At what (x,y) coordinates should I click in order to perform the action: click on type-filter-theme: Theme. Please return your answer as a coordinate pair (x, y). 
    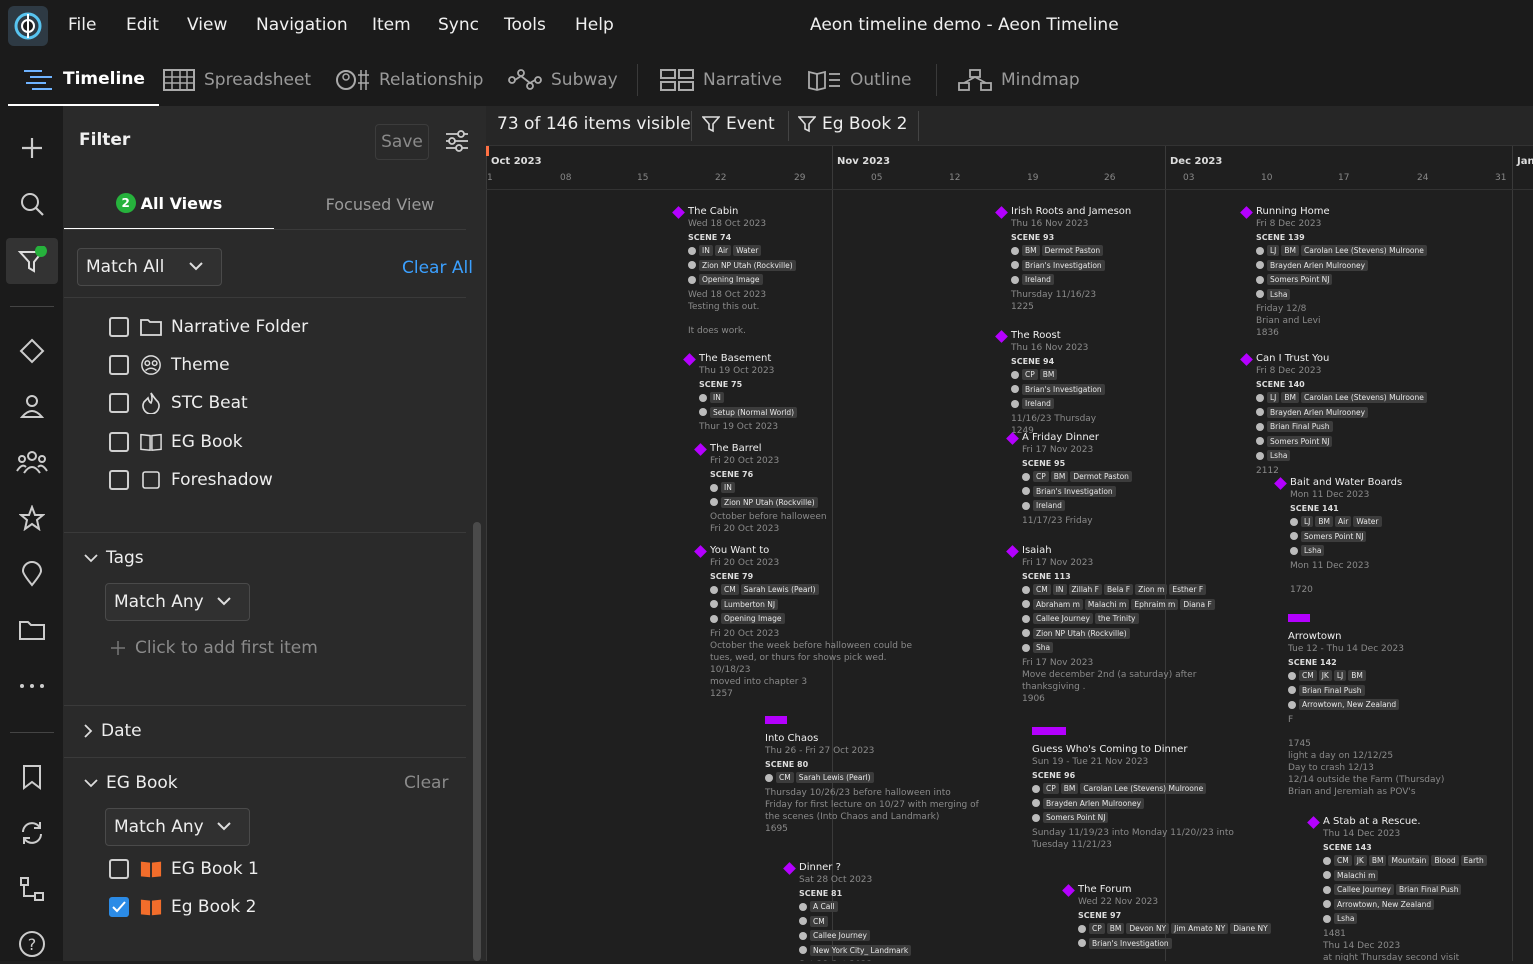
    Looking at the image, I should click on (169, 365).